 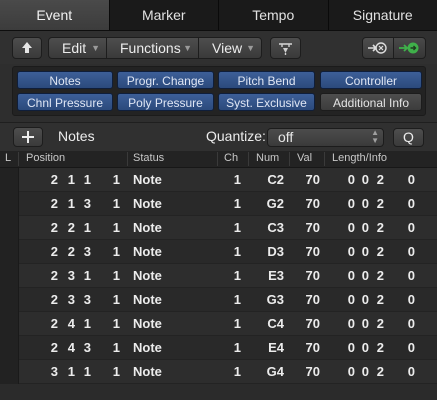 What do you see at coordinates (275, 300) in the screenshot?
I see `note-number-value: G3` at bounding box center [275, 300].